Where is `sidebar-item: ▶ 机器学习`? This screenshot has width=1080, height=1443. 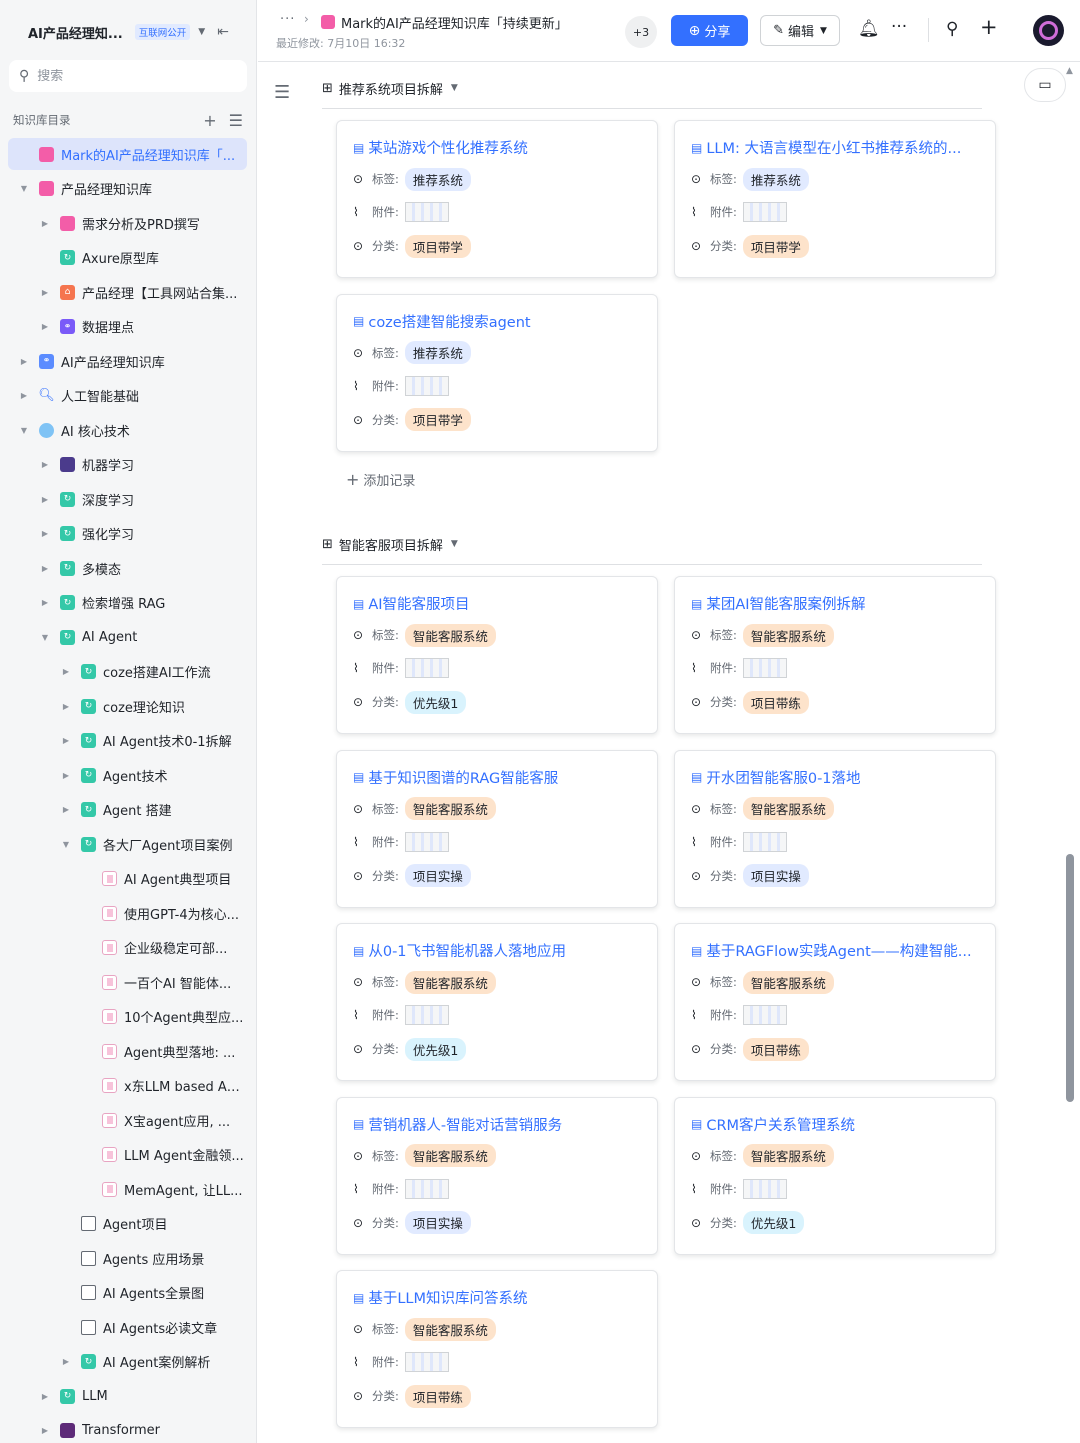 sidebar-item: ▶ 机器学习 is located at coordinates (127, 465).